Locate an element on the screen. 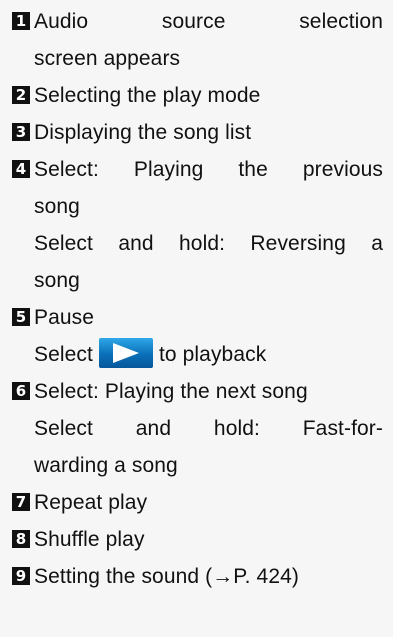 This screenshot has width=393, height=637. item-6-line-3: warding a song is located at coordinates (106, 465).